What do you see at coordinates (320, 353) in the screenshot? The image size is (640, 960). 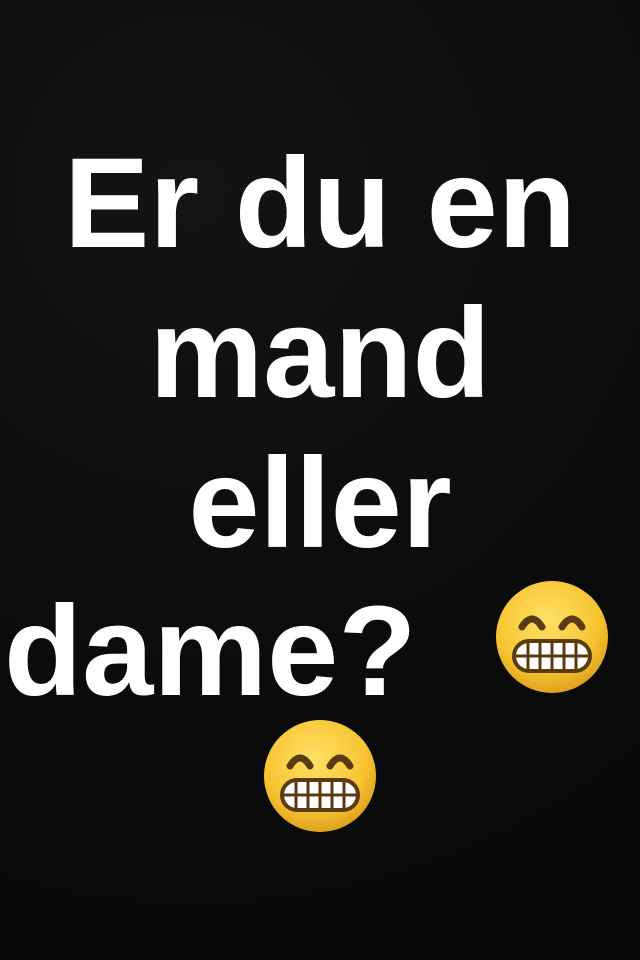 I see `caption-line-2: mand` at bounding box center [320, 353].